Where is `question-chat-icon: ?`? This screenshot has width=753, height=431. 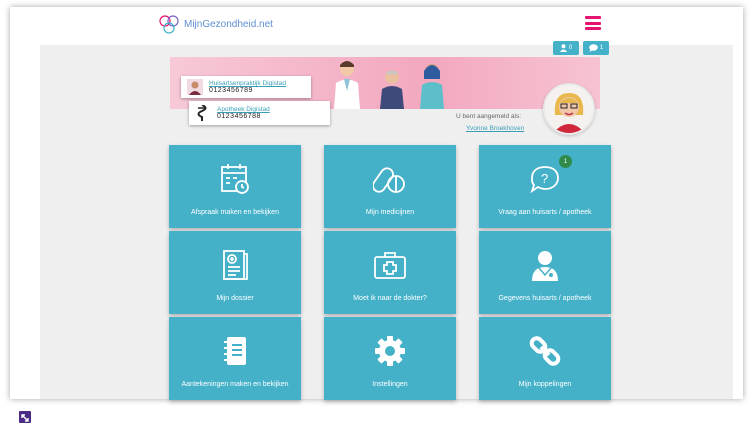
question-chat-icon: ? is located at coordinates (545, 179).